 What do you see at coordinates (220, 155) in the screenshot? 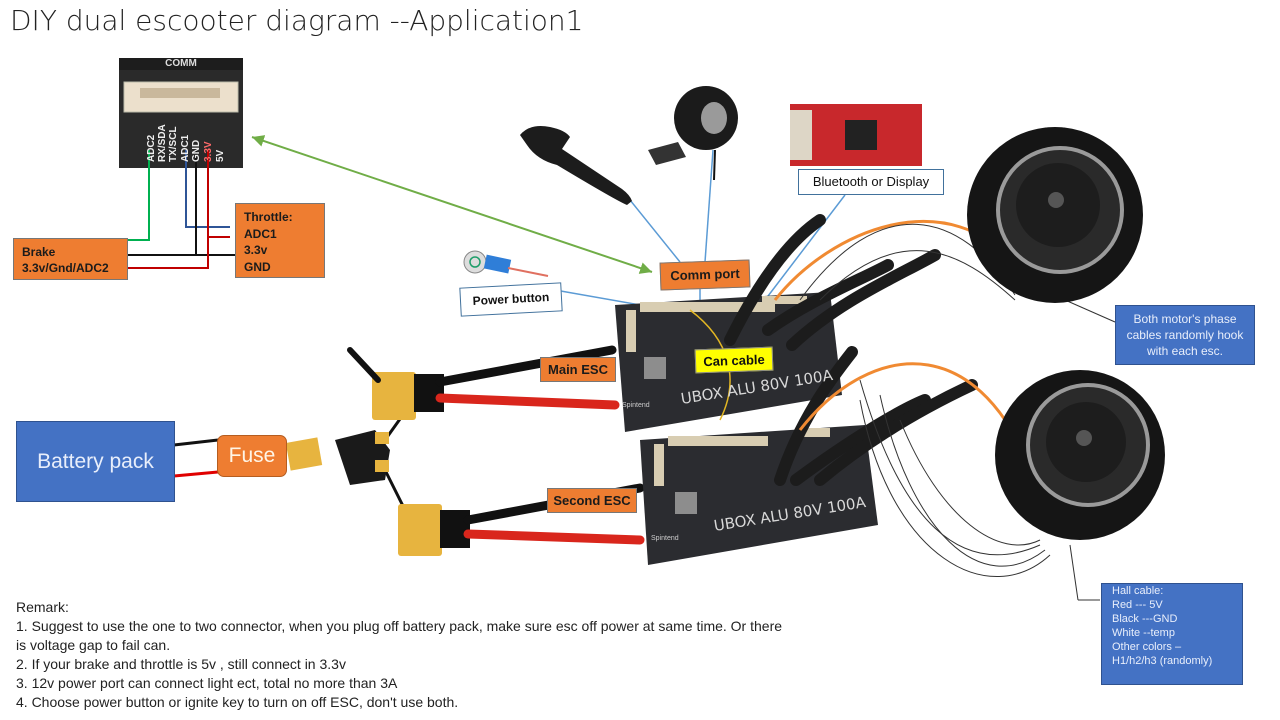
I see `pin-label: 5V` at bounding box center [220, 155].